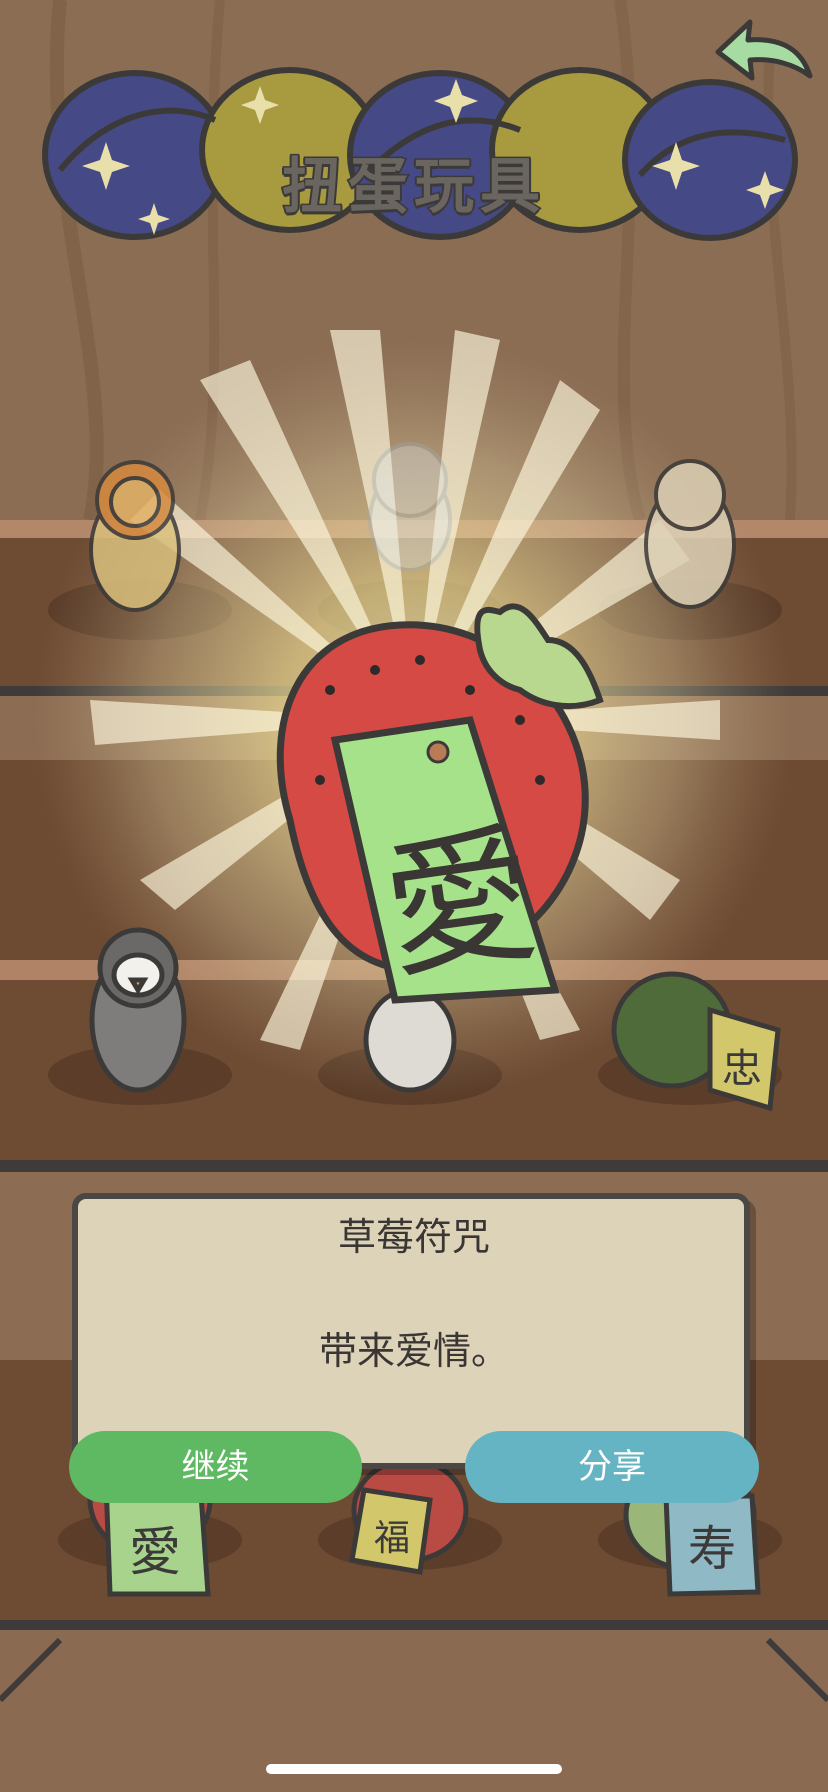 This screenshot has width=828, height=1792. Describe the element at coordinates (413, 1351) in the screenshot. I see `item-description: 带来爱情。` at that location.